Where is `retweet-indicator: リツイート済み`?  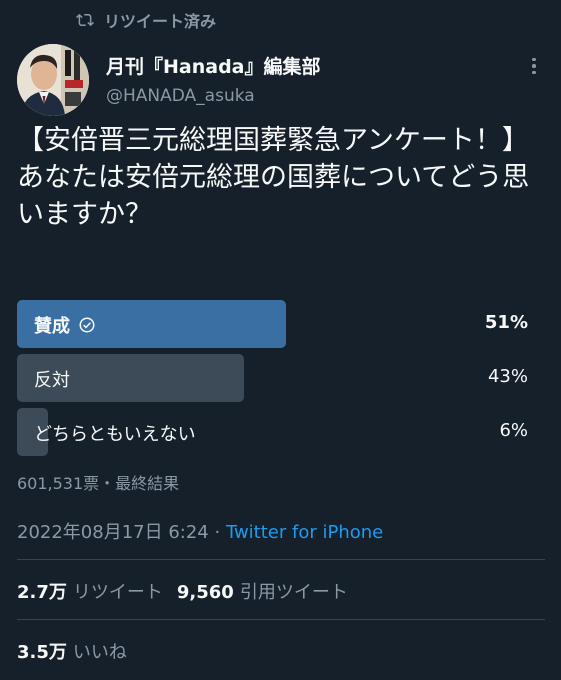 retweet-indicator: リツイート済み is located at coordinates (146, 20).